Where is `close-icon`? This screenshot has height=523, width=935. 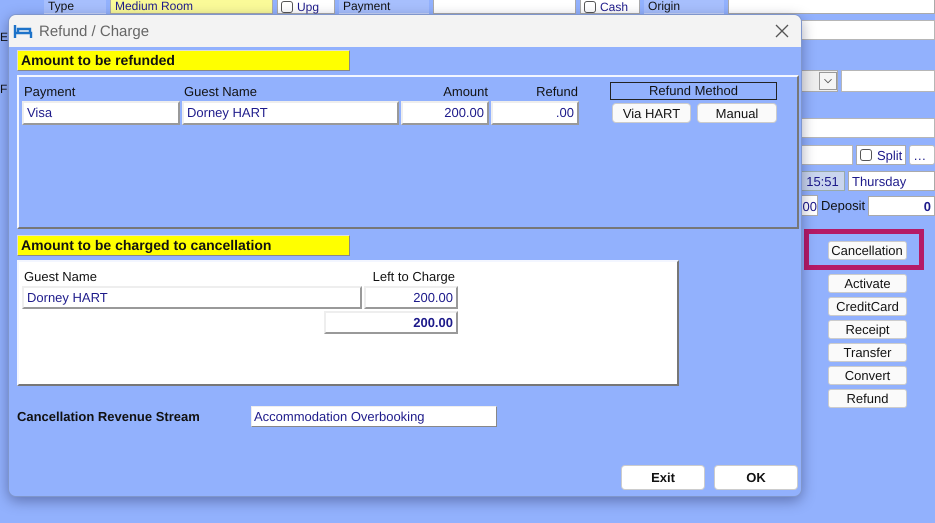
close-icon is located at coordinates (782, 31).